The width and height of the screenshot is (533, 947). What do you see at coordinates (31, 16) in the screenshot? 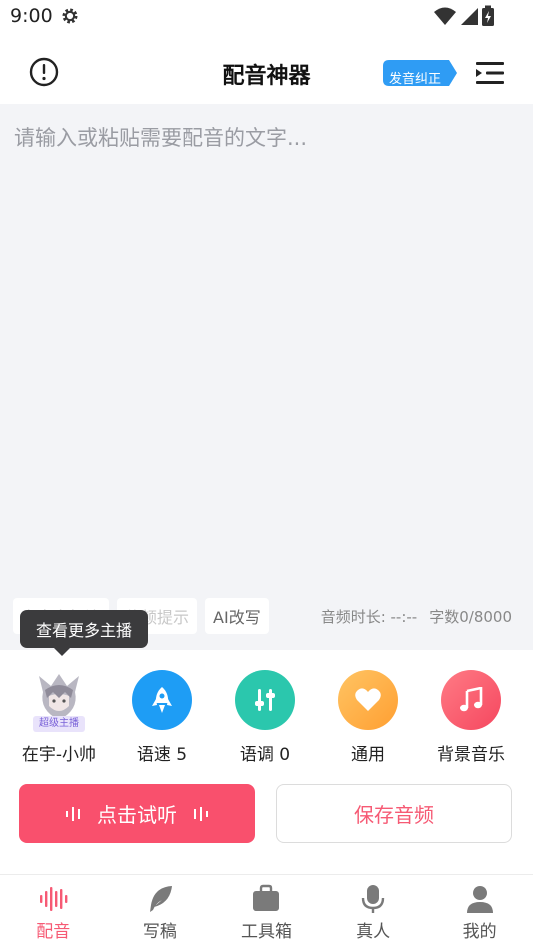
I see `status-time: 9:00` at bounding box center [31, 16].